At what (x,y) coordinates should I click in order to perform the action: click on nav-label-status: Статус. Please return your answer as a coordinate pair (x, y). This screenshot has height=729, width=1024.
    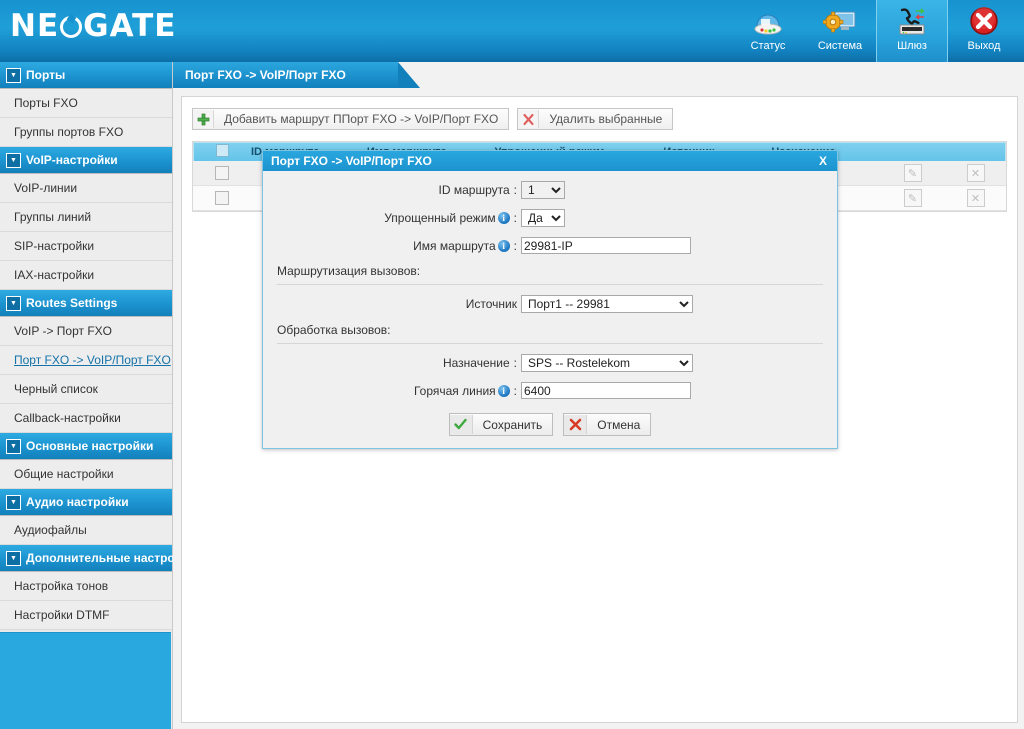
    Looking at the image, I should click on (768, 46).